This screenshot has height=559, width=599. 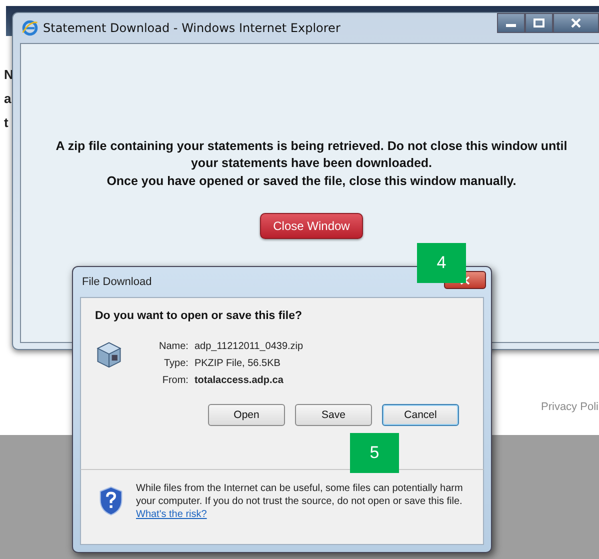 I want to click on dialog-button: Cancel, so click(x=420, y=415).